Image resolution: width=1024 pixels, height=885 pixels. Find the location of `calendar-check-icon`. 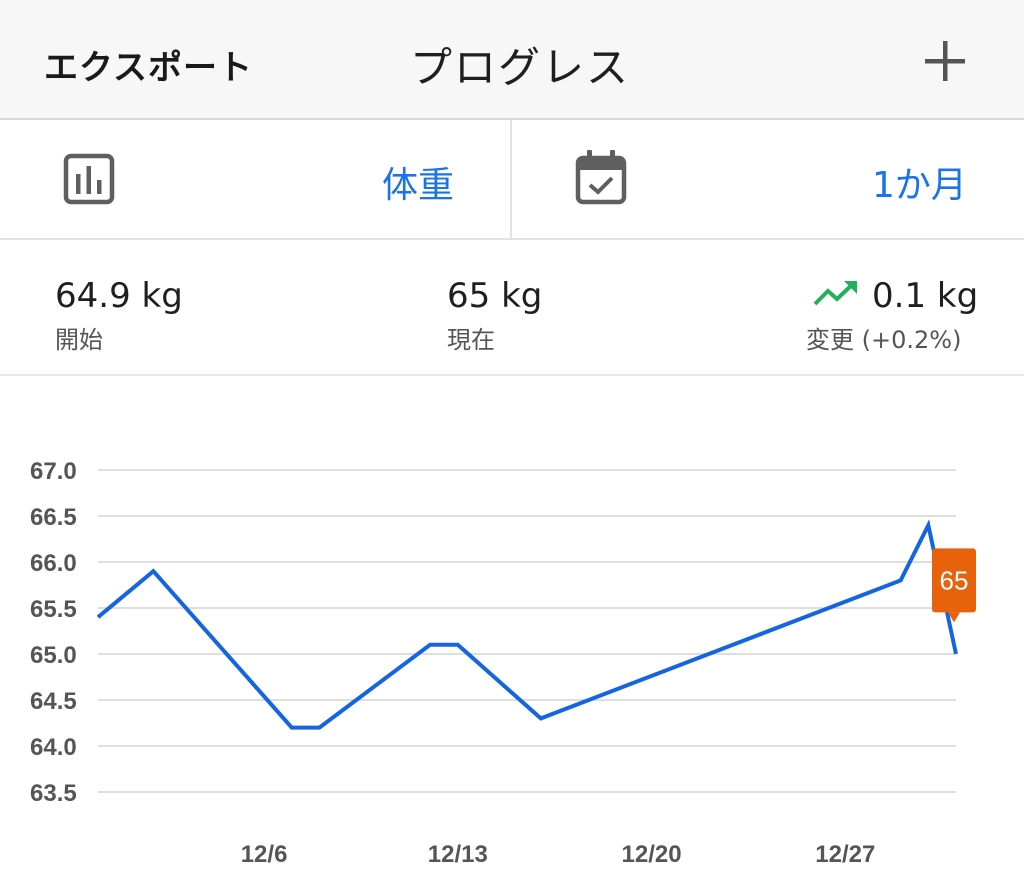

calendar-check-icon is located at coordinates (601, 177).